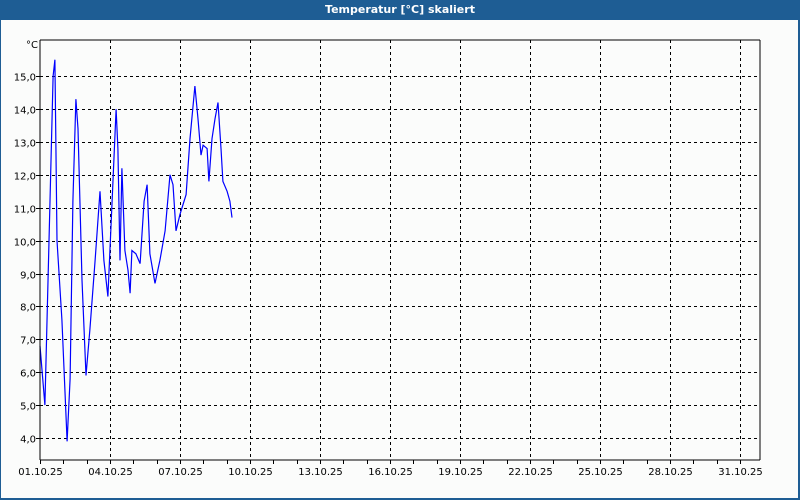  I want to click on x-tick-label: 04.10.25, so click(110, 472).